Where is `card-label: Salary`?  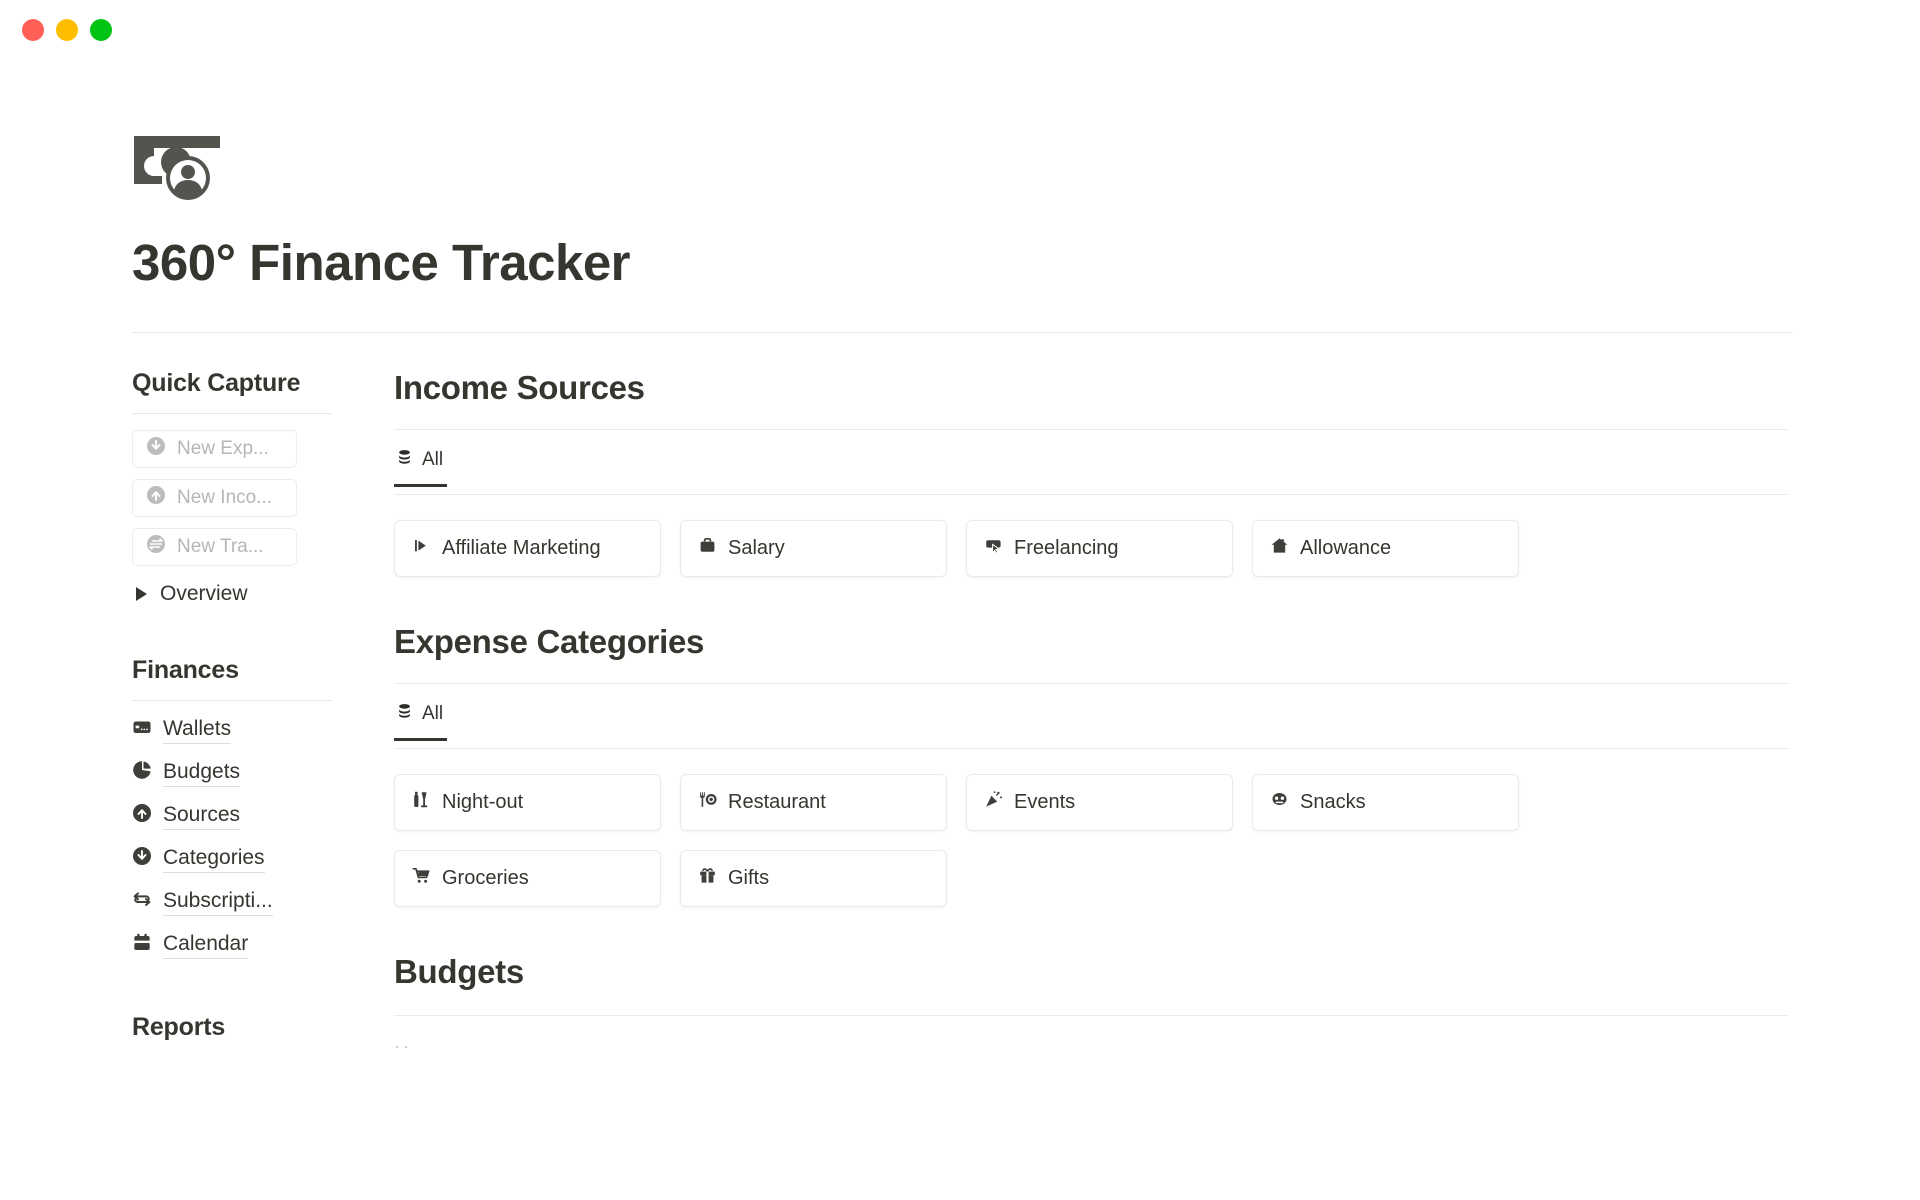
card-label: Salary is located at coordinates (756, 547).